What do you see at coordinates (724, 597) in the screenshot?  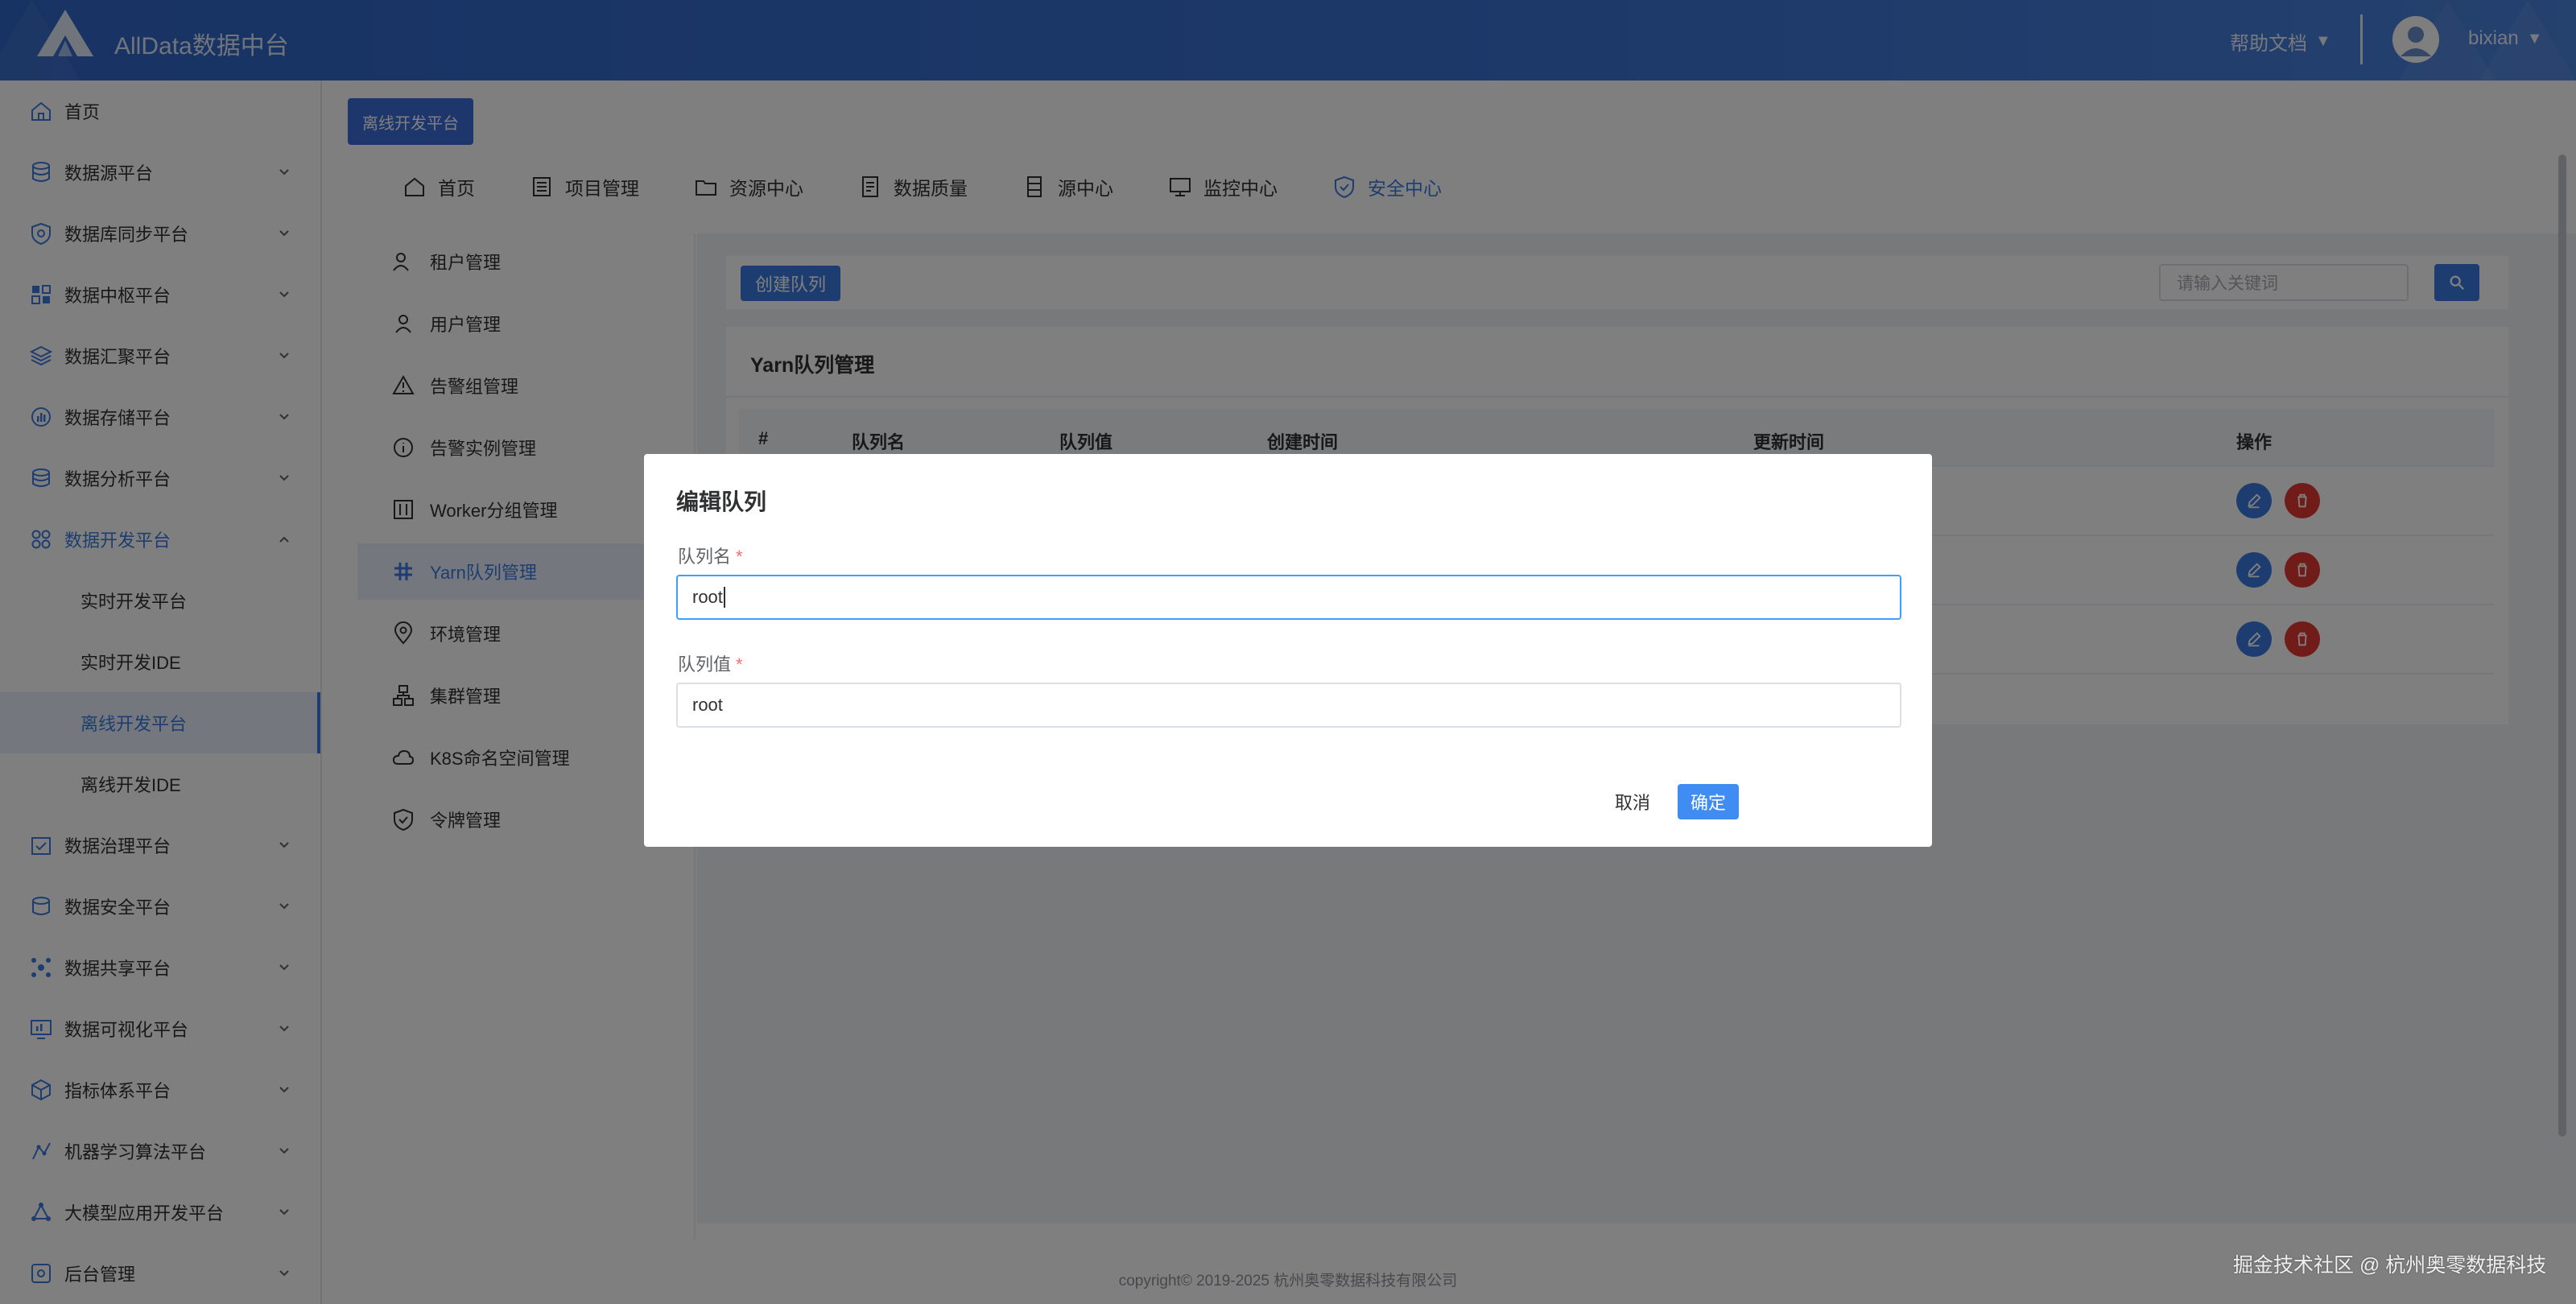 I see `text-cursor` at bounding box center [724, 597].